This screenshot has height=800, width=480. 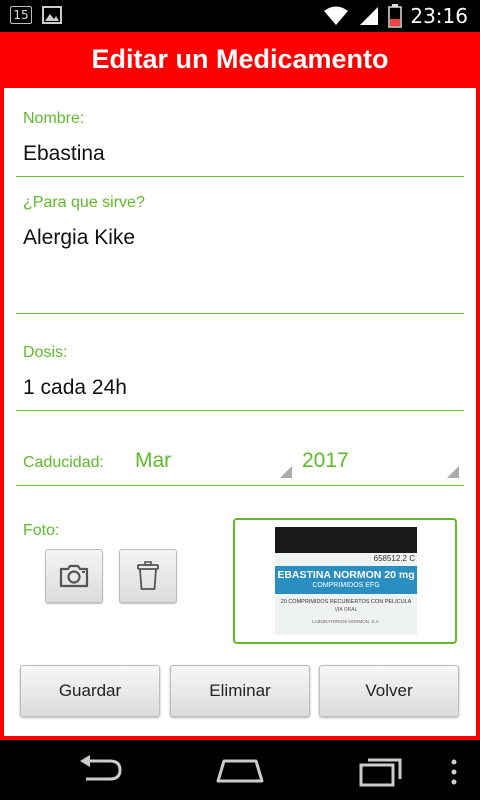 What do you see at coordinates (54, 118) in the screenshot?
I see `nombre-label: Nombre:` at bounding box center [54, 118].